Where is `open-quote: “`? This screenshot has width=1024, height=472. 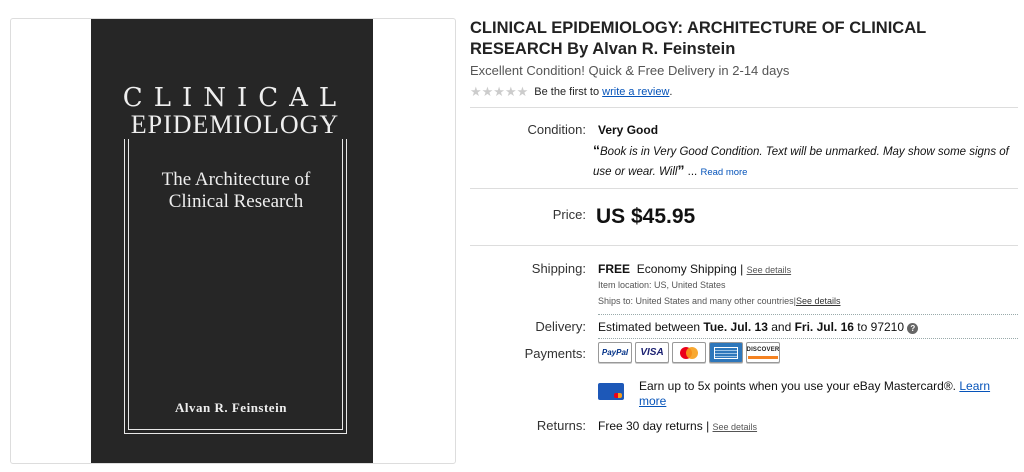
open-quote: “ is located at coordinates (596, 150).